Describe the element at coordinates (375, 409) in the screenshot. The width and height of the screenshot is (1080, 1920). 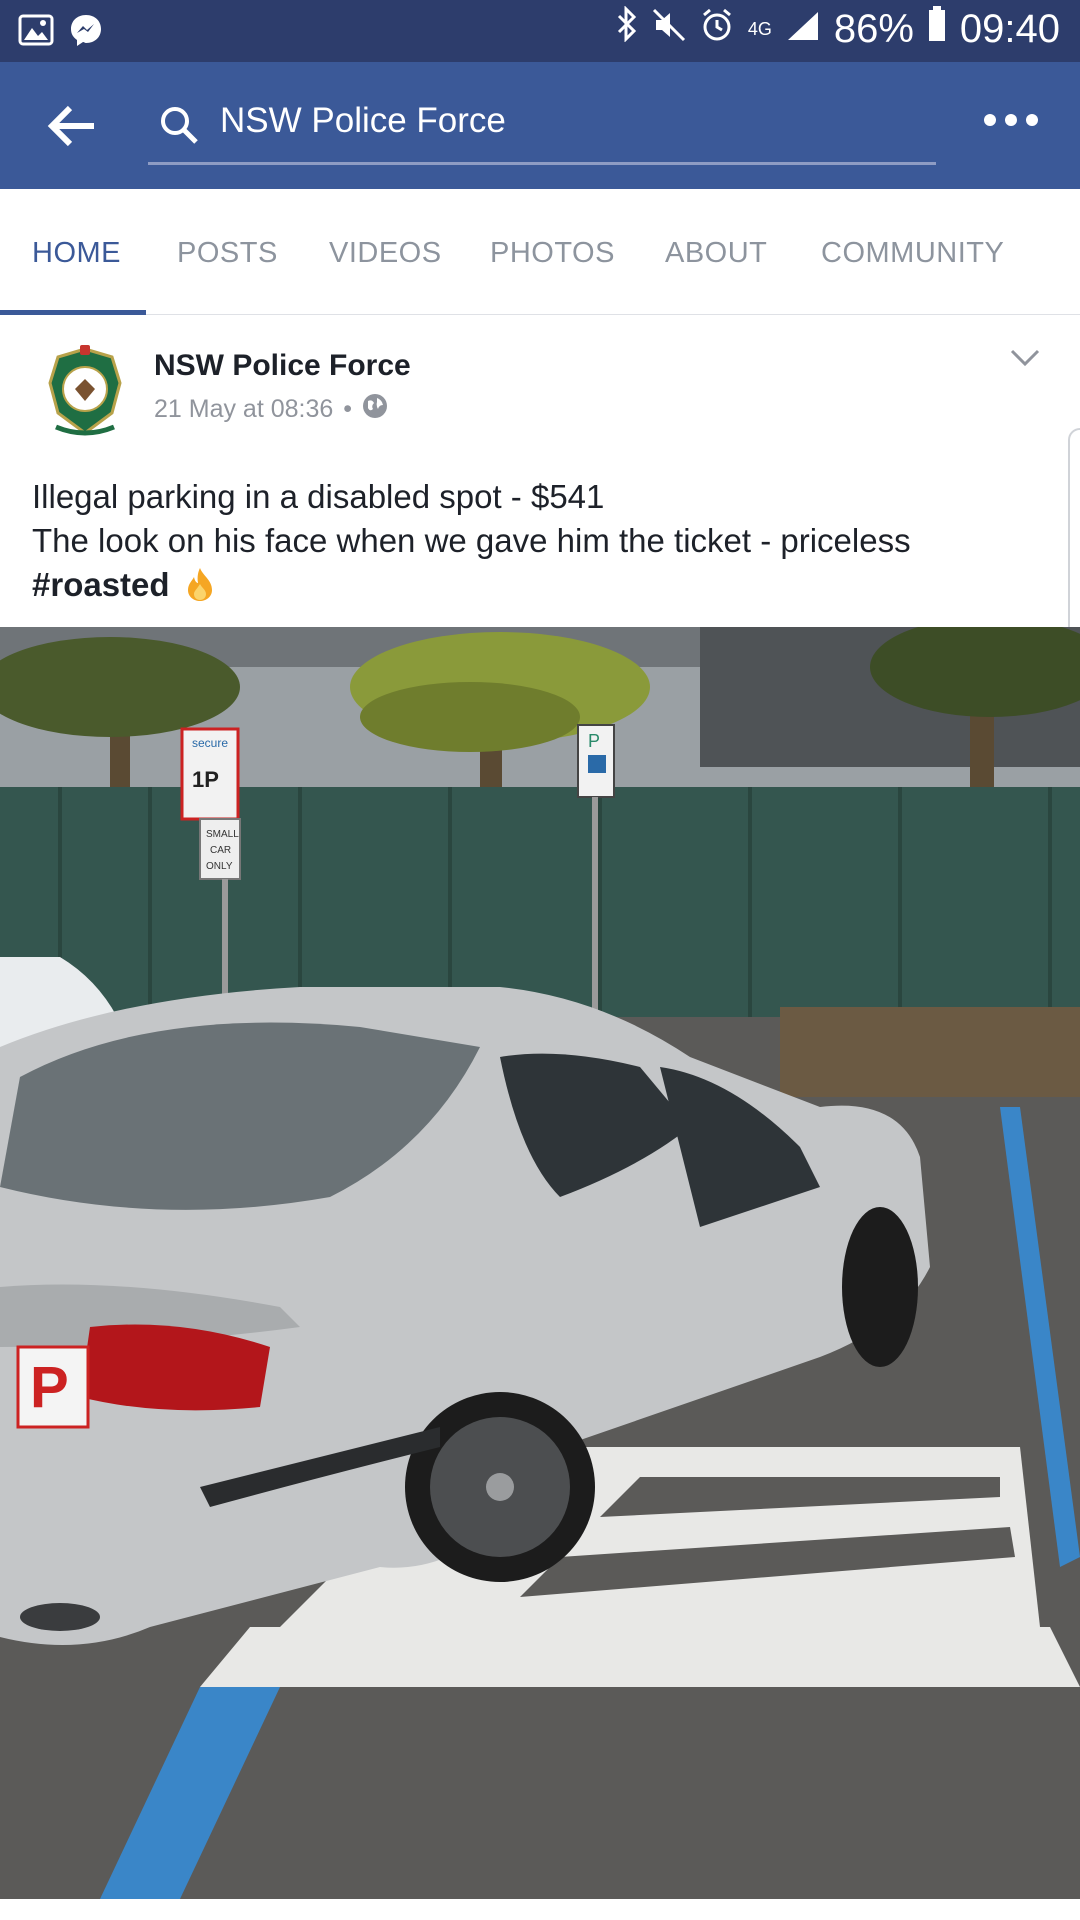
I see `globe-icon` at that location.